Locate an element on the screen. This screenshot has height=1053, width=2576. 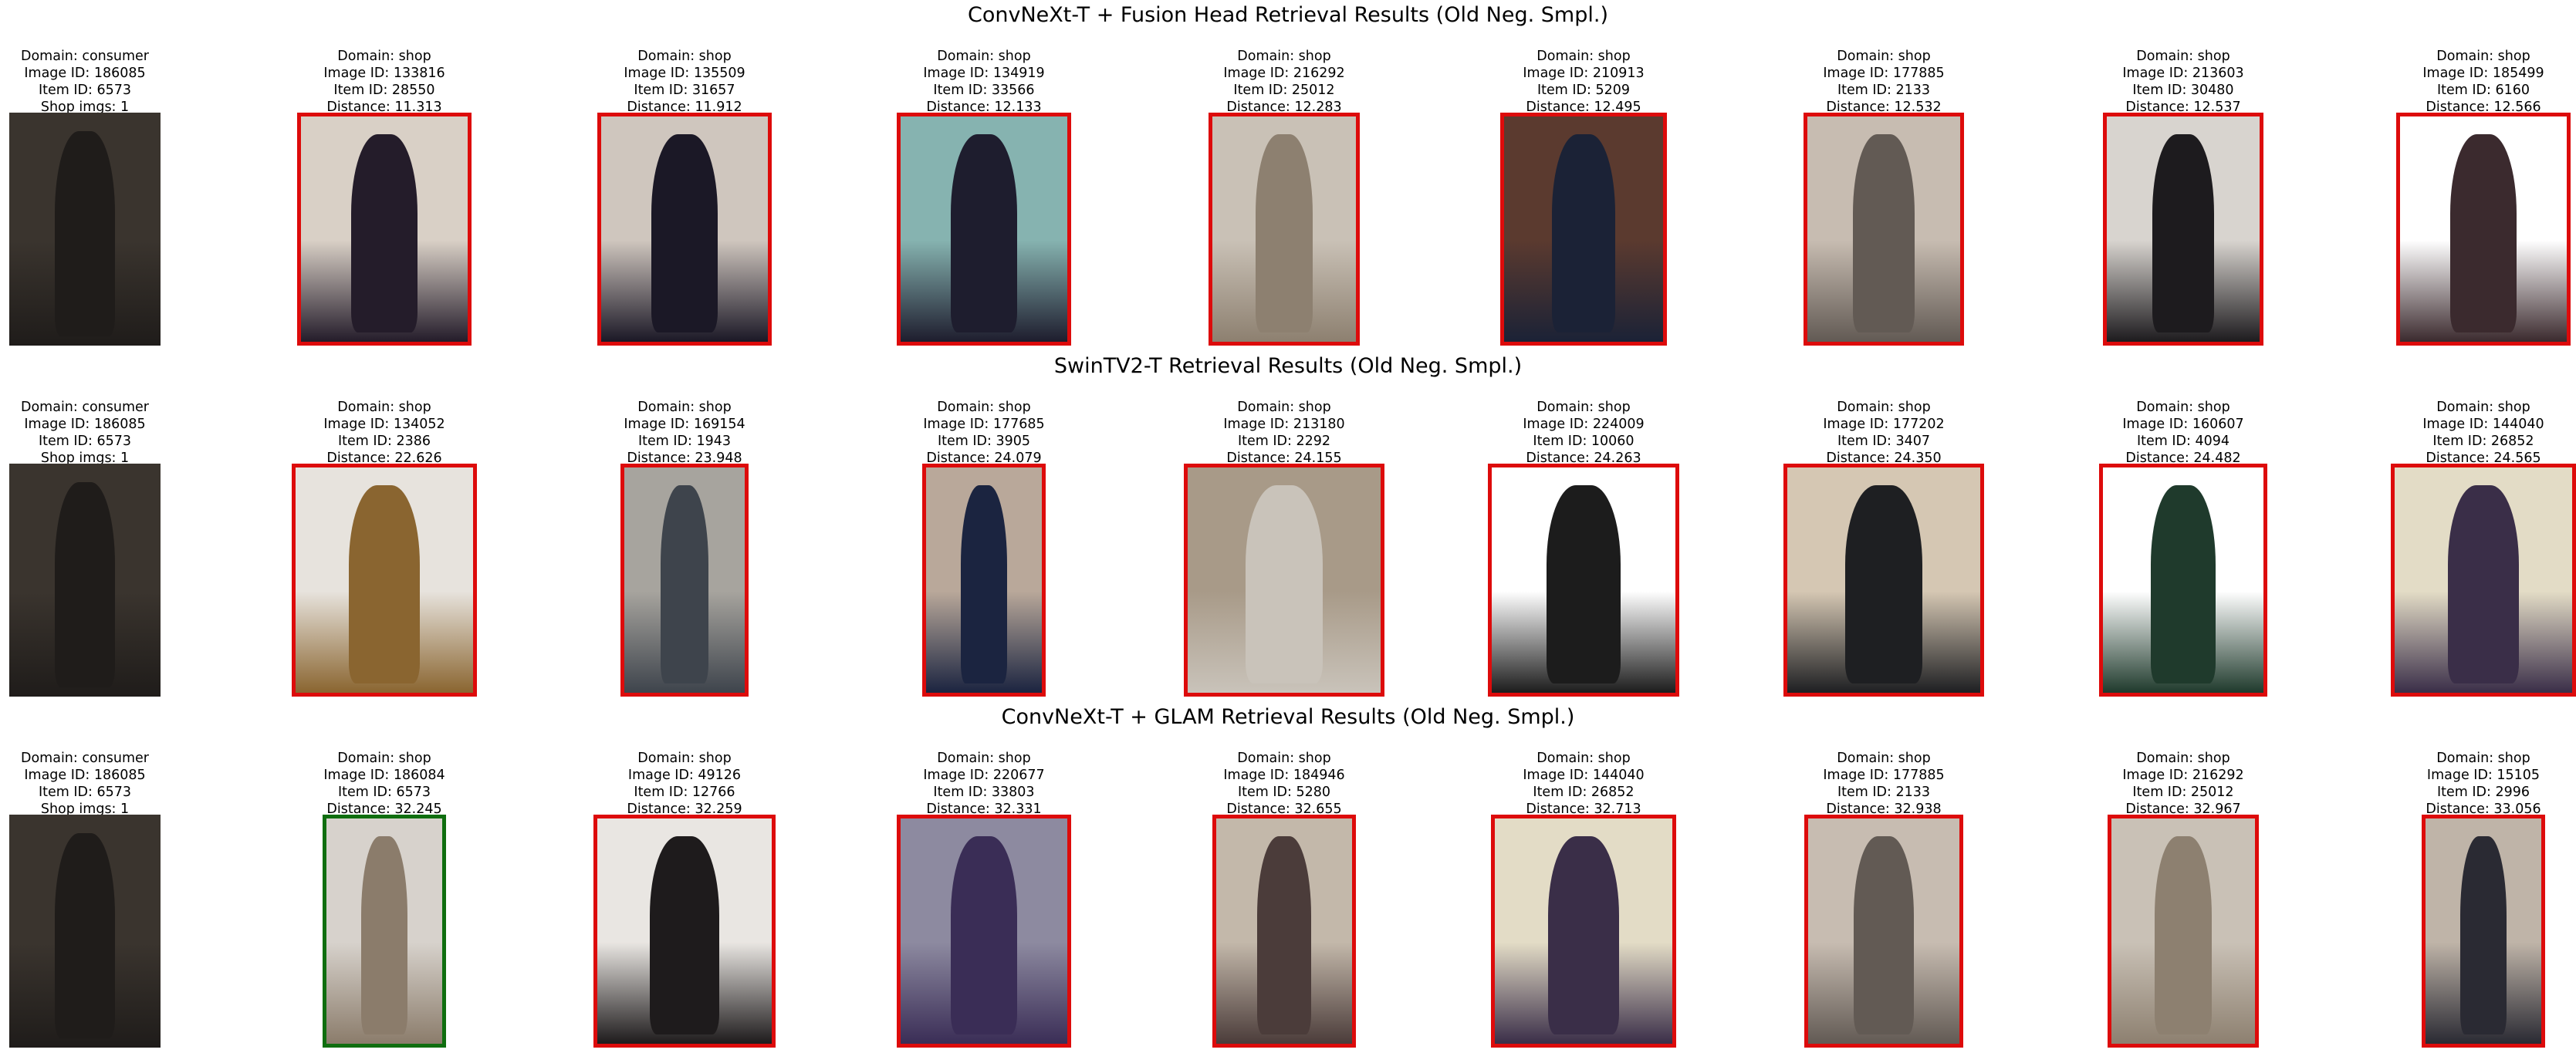
caption-image-id: Image ID: 186084 is located at coordinates (384, 775).